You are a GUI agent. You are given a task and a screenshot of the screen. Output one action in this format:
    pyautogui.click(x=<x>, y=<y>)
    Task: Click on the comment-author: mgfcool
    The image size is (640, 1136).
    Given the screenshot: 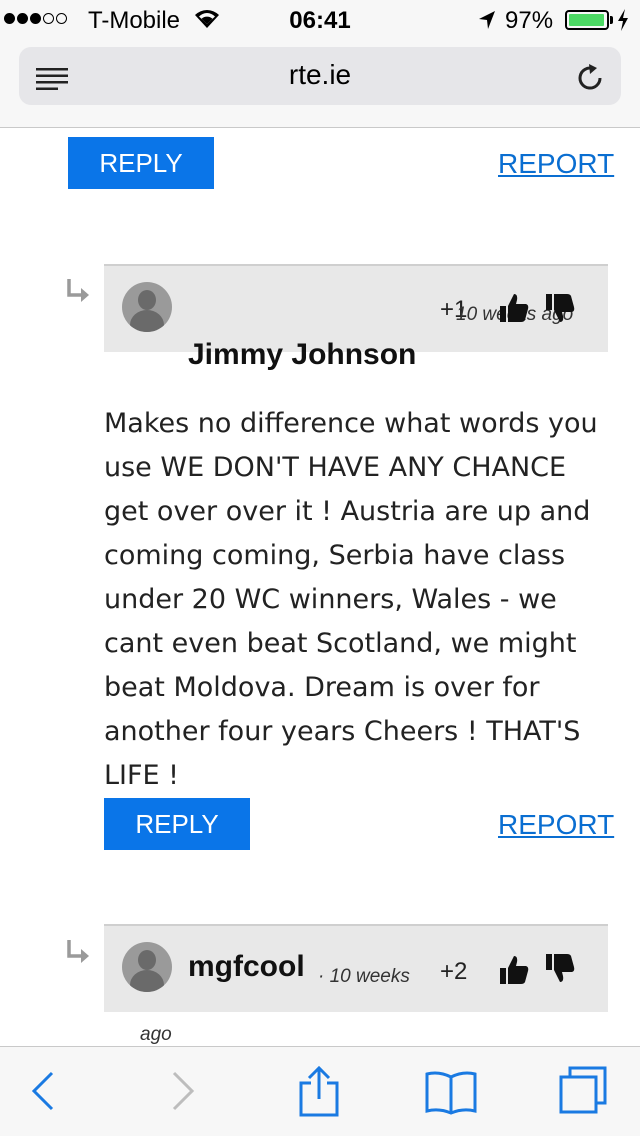 What is the action you would take?
    pyautogui.click(x=246, y=967)
    